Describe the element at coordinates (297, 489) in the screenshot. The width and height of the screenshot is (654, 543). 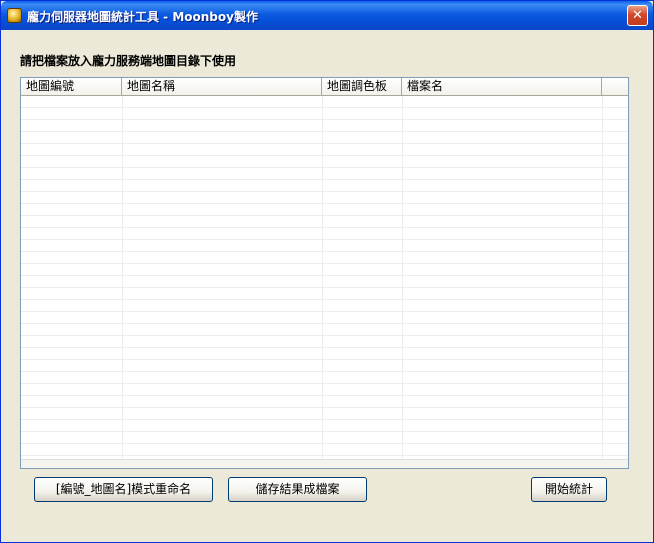
I see `save-results-button: 儲存結果成檔案` at that location.